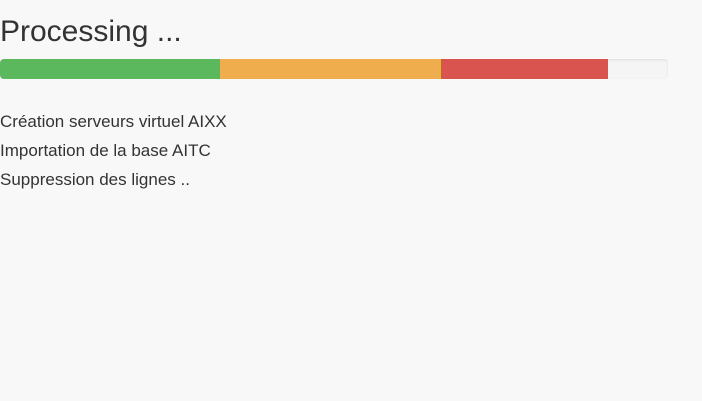 This screenshot has height=401, width=702. Describe the element at coordinates (110, 69) in the screenshot. I see `progress-segment-success` at that location.